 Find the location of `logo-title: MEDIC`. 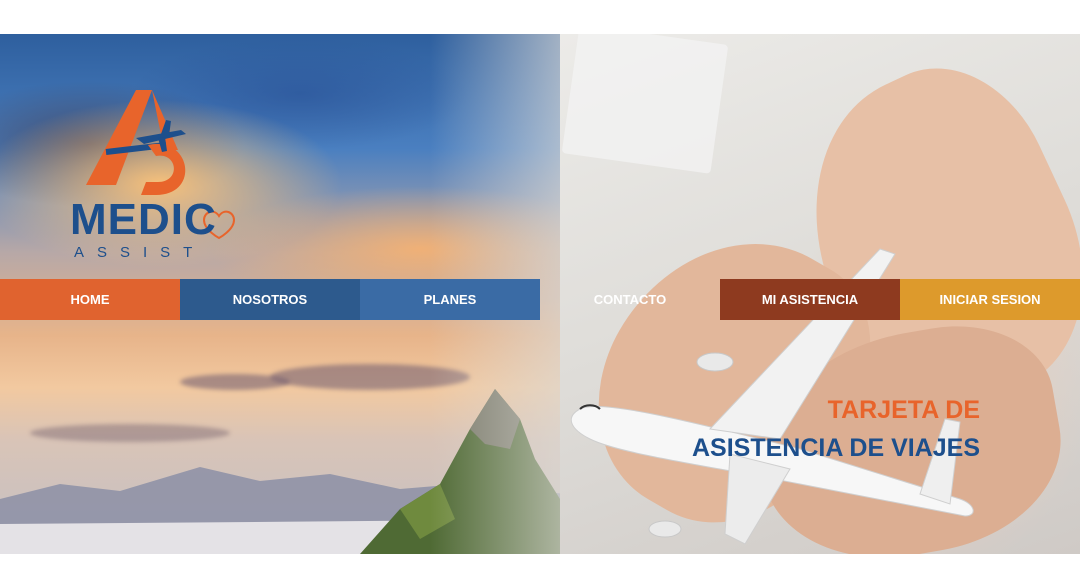

logo-title: MEDIC is located at coordinates (143, 219).